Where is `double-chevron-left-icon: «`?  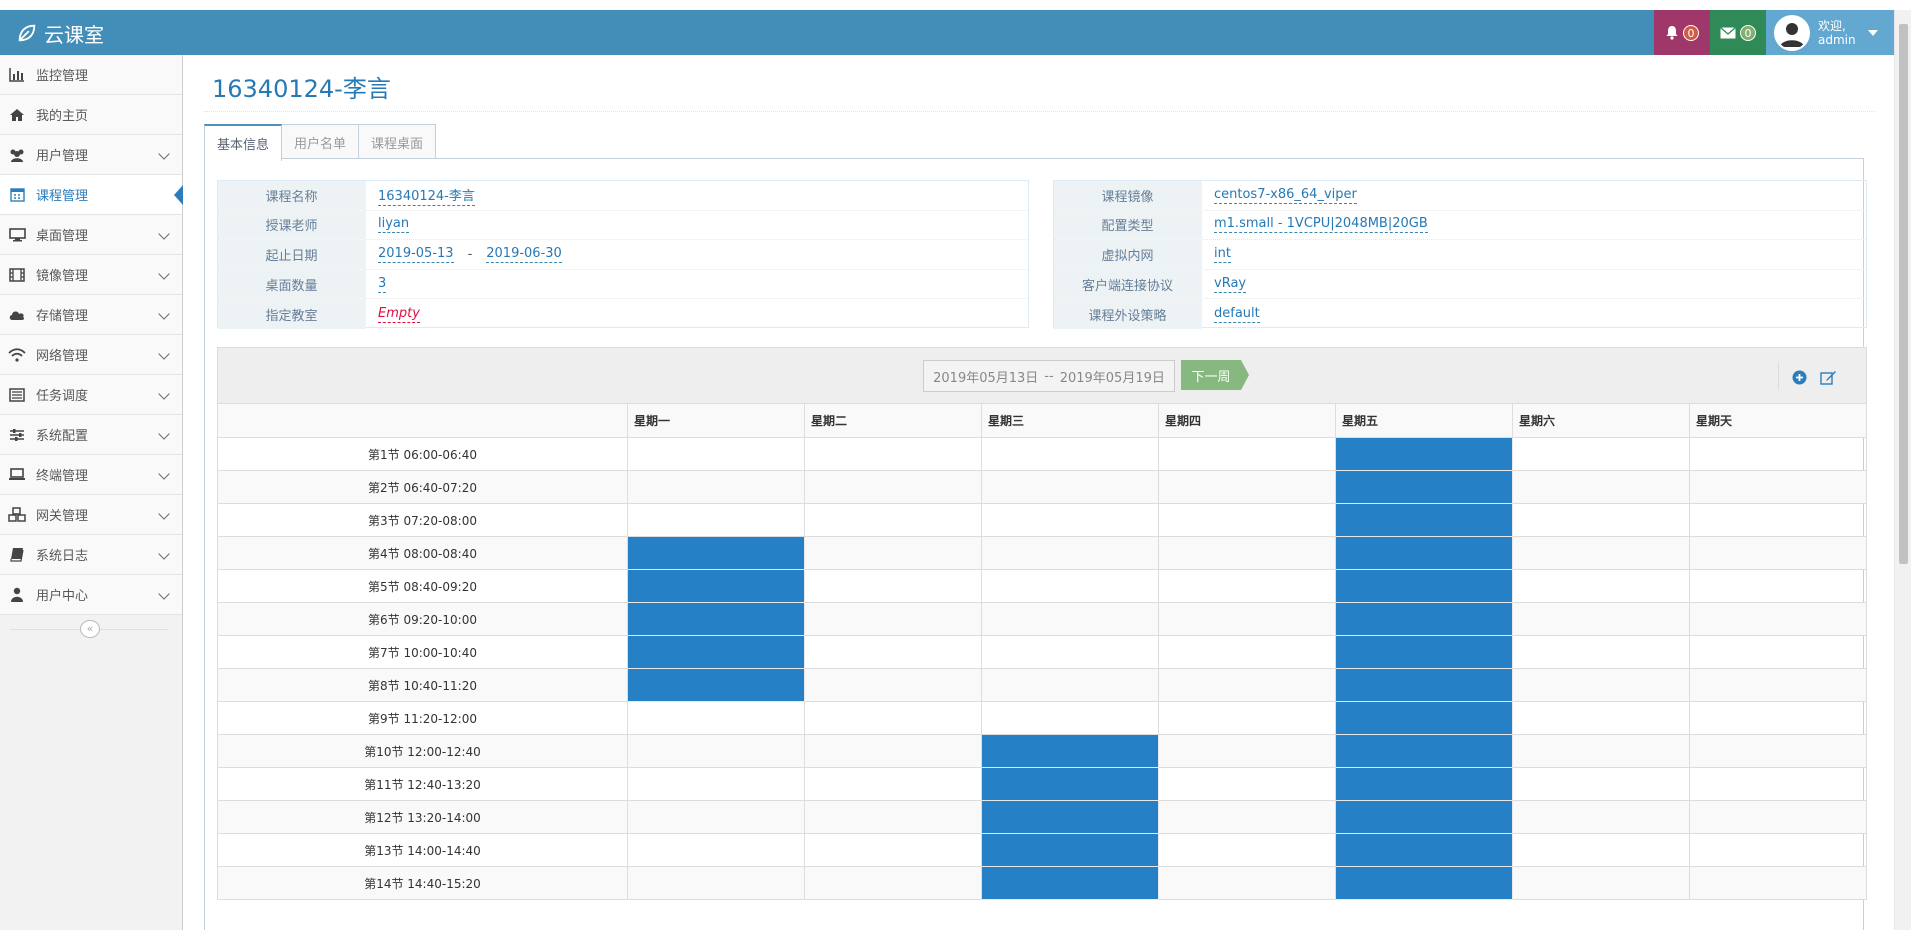
double-chevron-left-icon: « is located at coordinates (90, 629).